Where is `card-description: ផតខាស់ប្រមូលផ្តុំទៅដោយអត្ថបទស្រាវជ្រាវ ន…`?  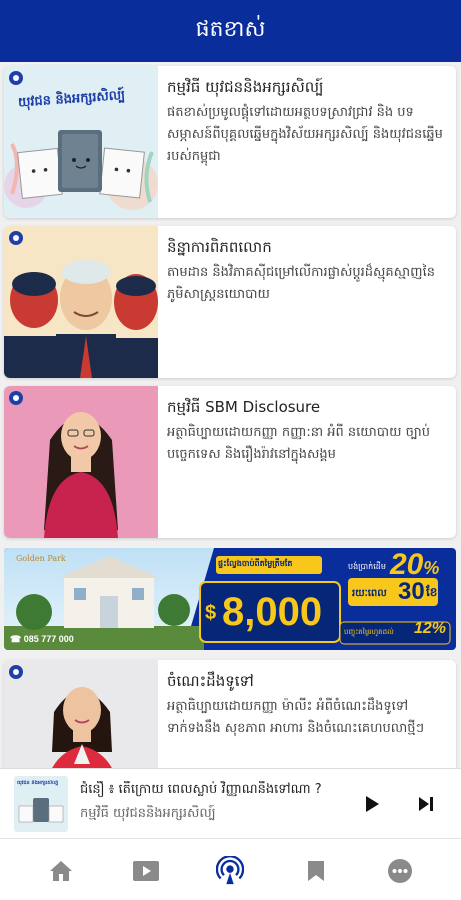
card-description: ផតខាស់ប្រមូលផ្តុំទៅដោយអត្ថបទស្រាវជ្រាវ ន… is located at coordinates (305, 134).